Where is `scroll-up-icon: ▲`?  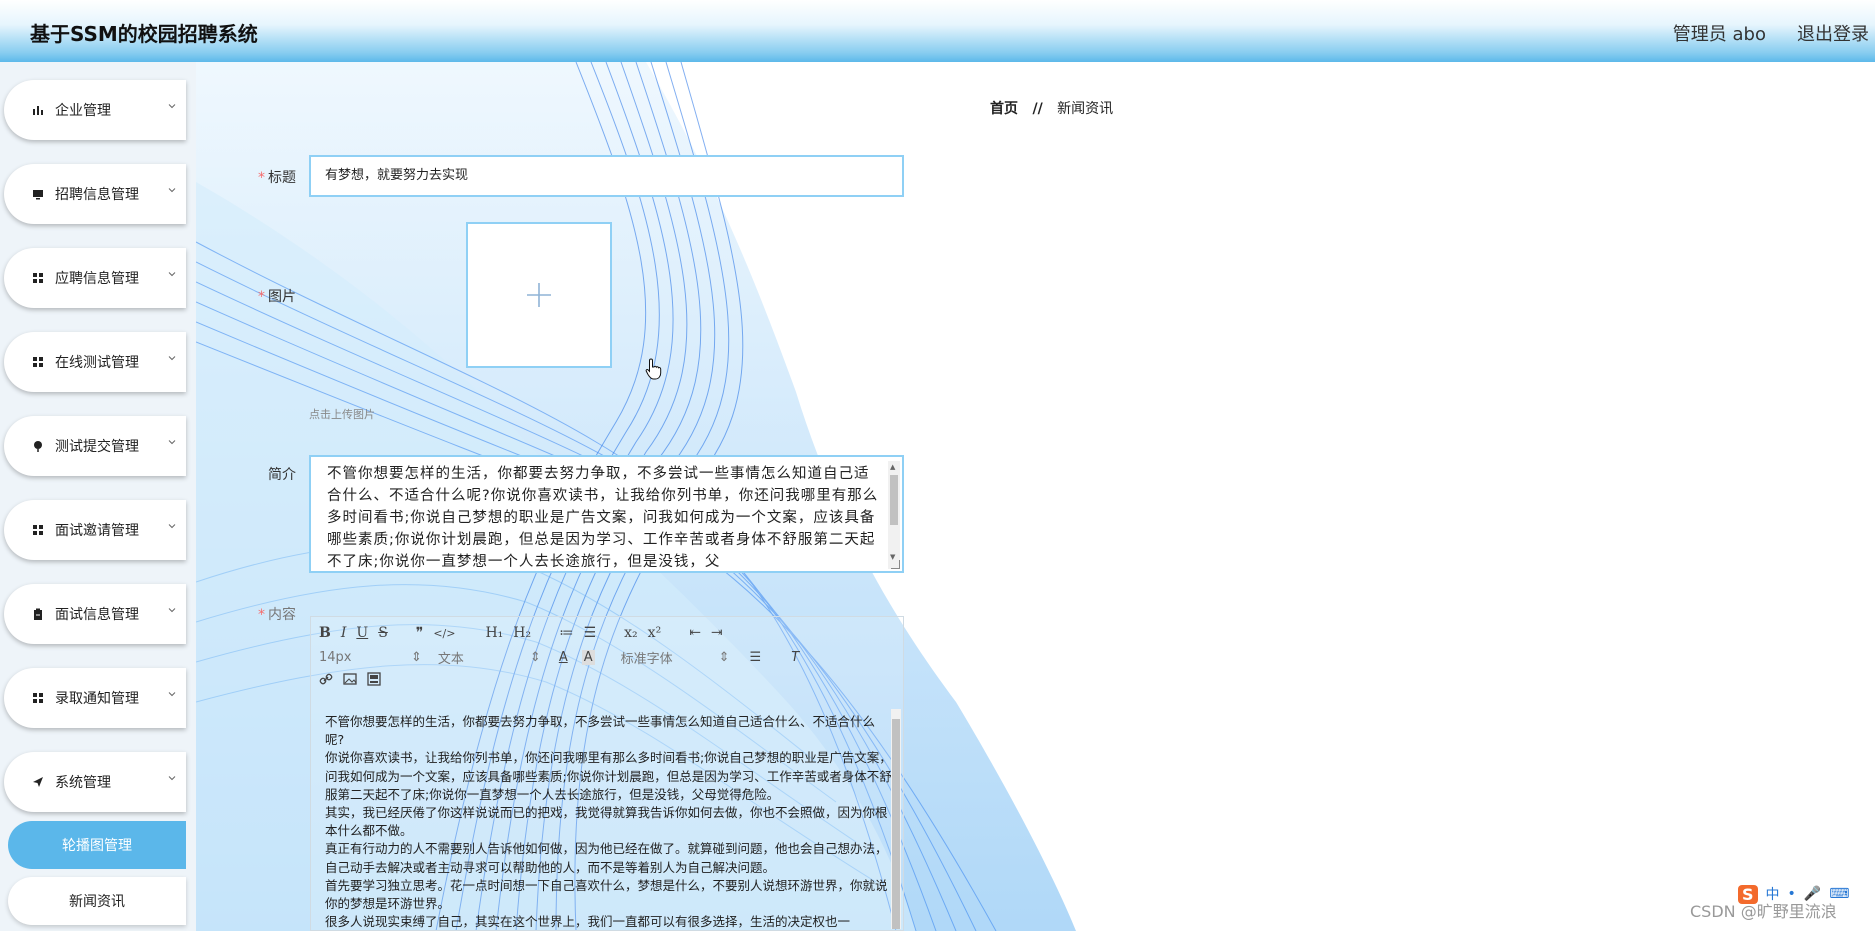 scroll-up-icon: ▲ is located at coordinates (893, 467).